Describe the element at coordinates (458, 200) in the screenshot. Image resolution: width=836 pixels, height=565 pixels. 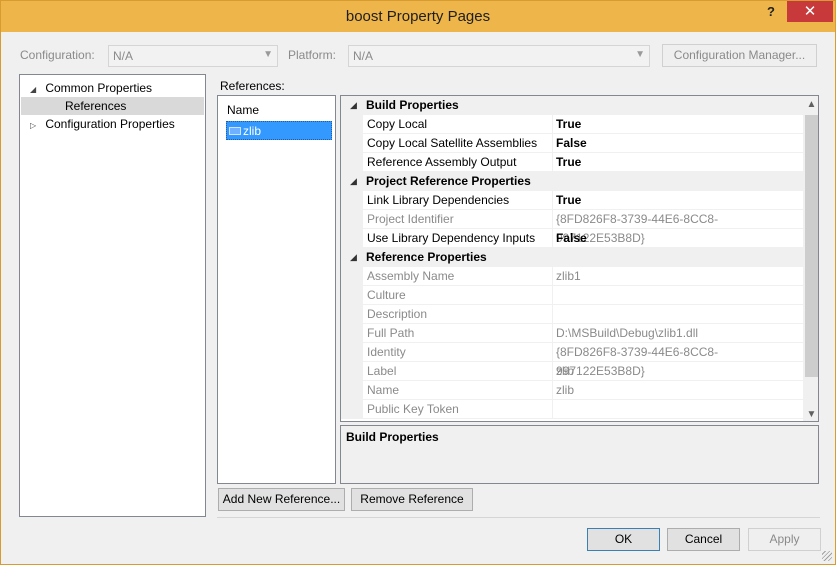
I see `property-name: Link Library Dependencies` at that location.